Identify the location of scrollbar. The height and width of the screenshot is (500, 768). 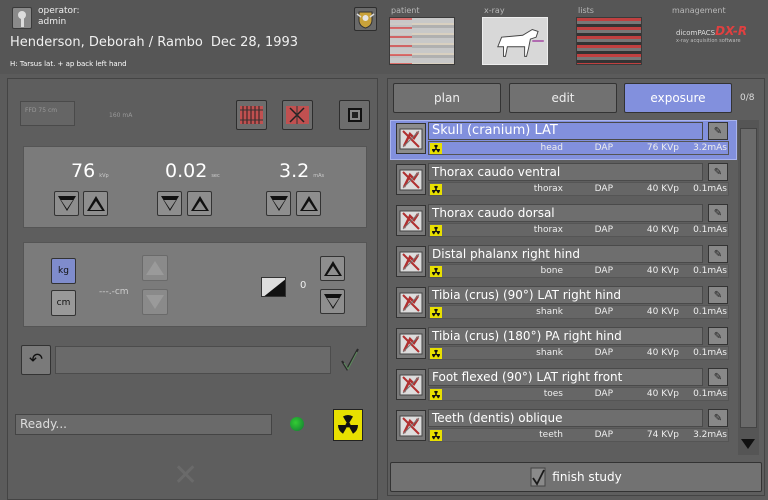
(748, 287).